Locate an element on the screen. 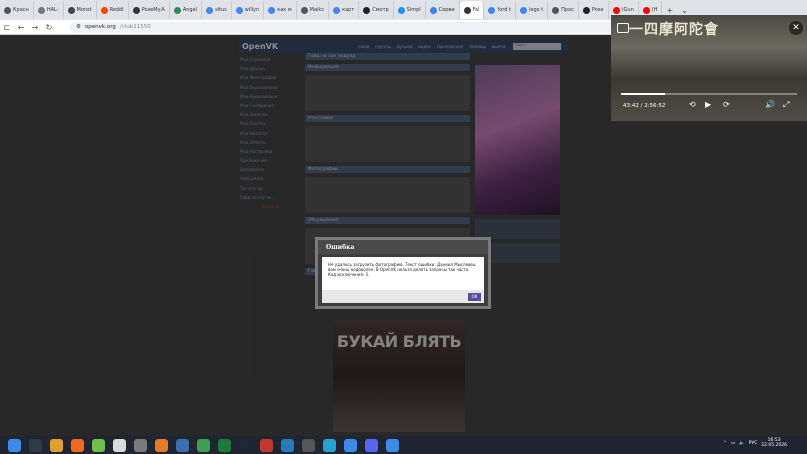 The width and height of the screenshot is (807, 454). browser-tab: Reddi is located at coordinates (113, 10).